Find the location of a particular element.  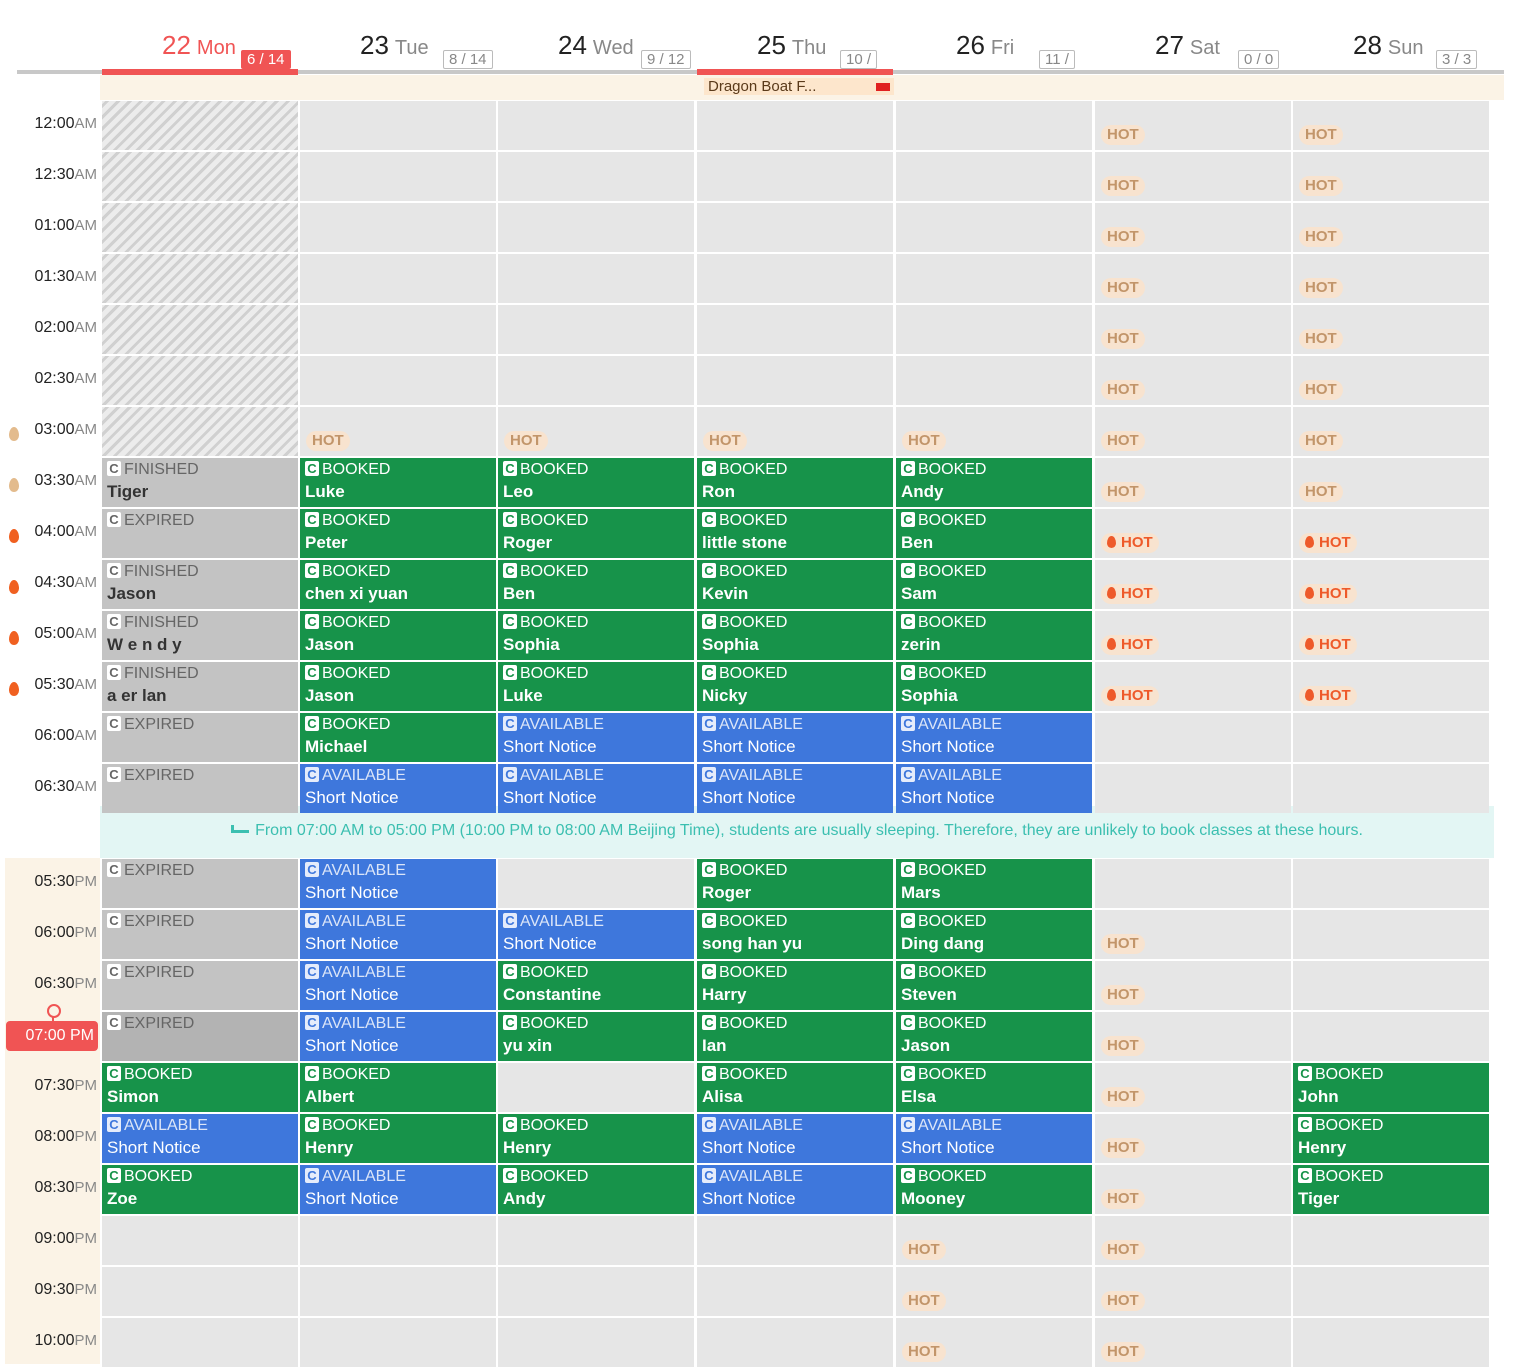

class-slot-booked: C BOOKED Nicky is located at coordinates (795, 686).